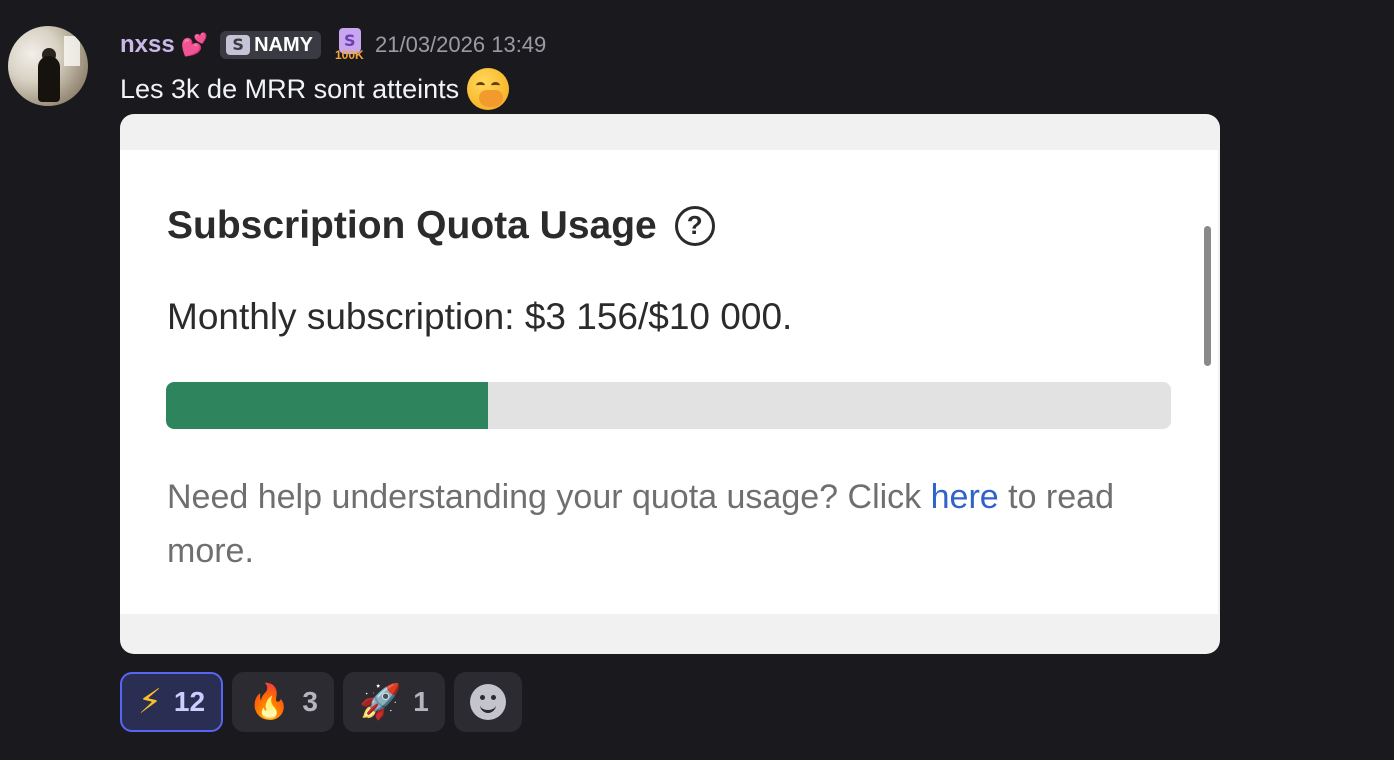 The image size is (1394, 760). What do you see at coordinates (147, 45) in the screenshot?
I see `username: nxss` at bounding box center [147, 45].